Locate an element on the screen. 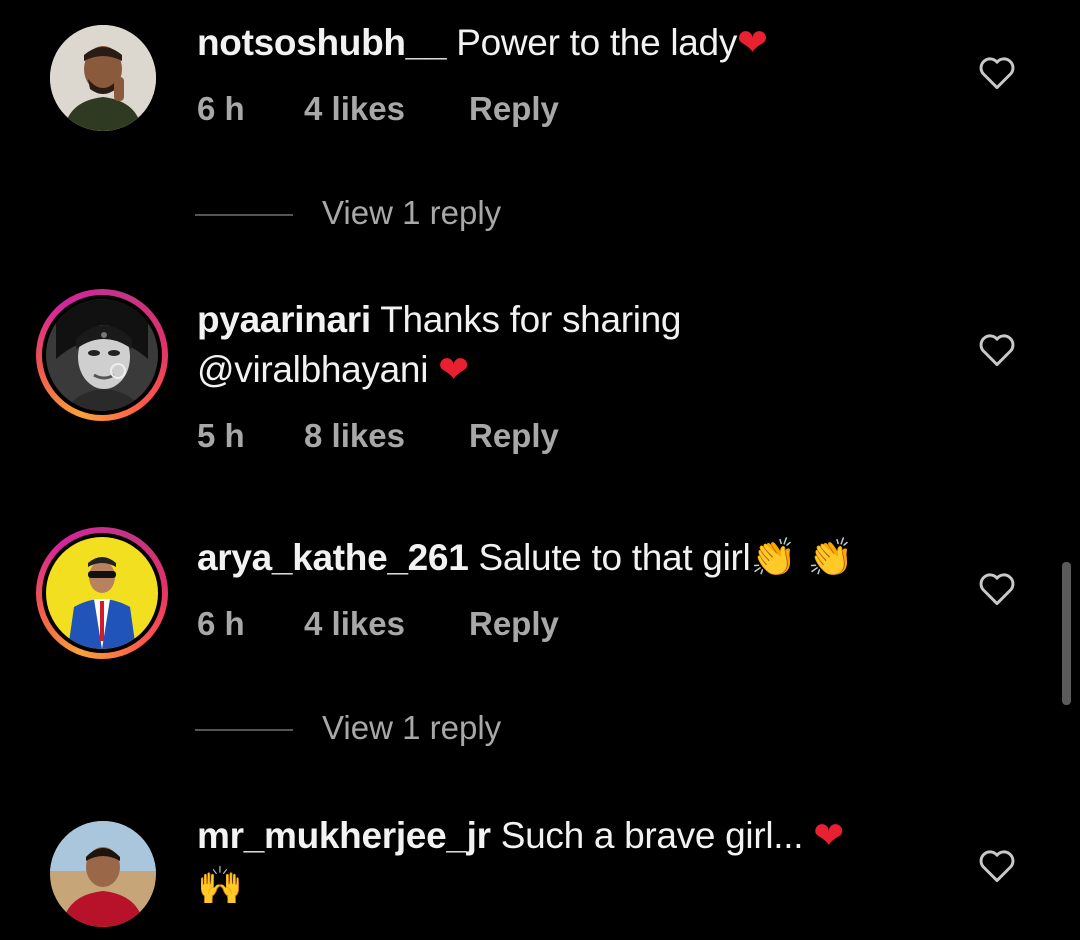 The height and width of the screenshot is (940, 1080). comment-username: mr_mukherjee_jr is located at coordinates (344, 835).